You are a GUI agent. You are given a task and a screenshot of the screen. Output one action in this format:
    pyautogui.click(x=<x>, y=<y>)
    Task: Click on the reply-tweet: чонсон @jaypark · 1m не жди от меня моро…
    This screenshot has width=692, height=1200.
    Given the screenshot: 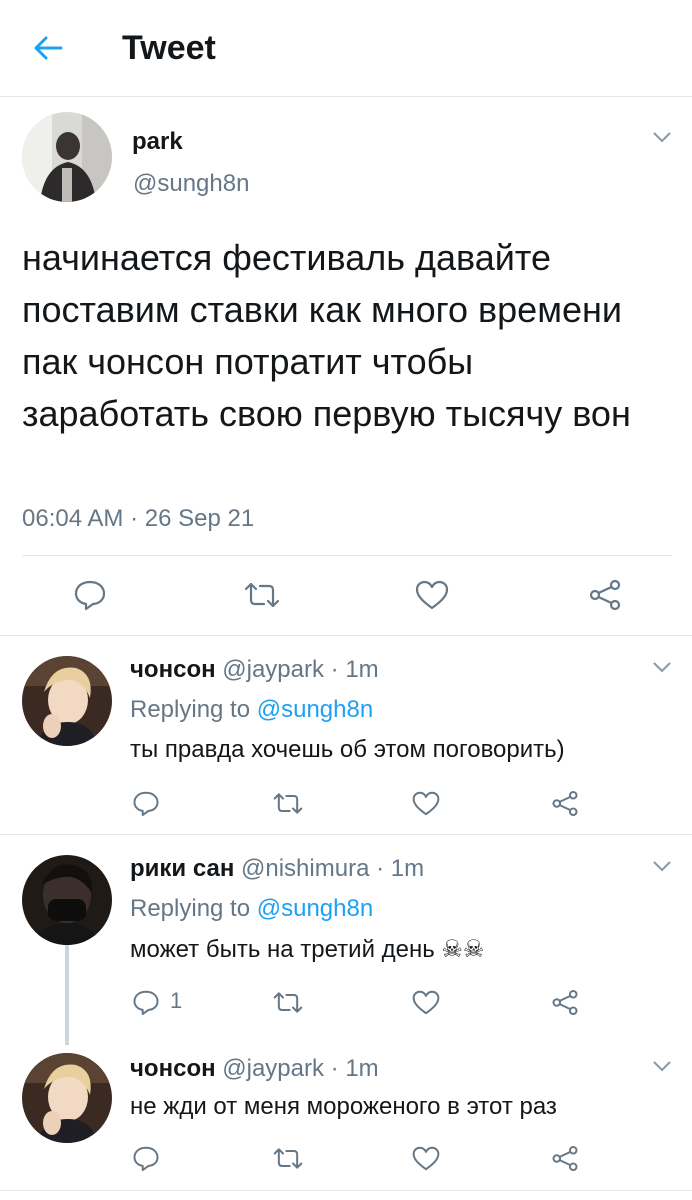 What is the action you would take?
    pyautogui.click(x=346, y=1115)
    